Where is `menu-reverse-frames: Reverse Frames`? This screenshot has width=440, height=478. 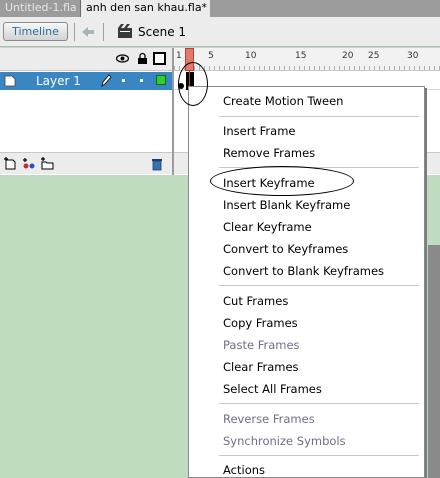 menu-reverse-frames: Reverse Frames is located at coordinates (269, 419).